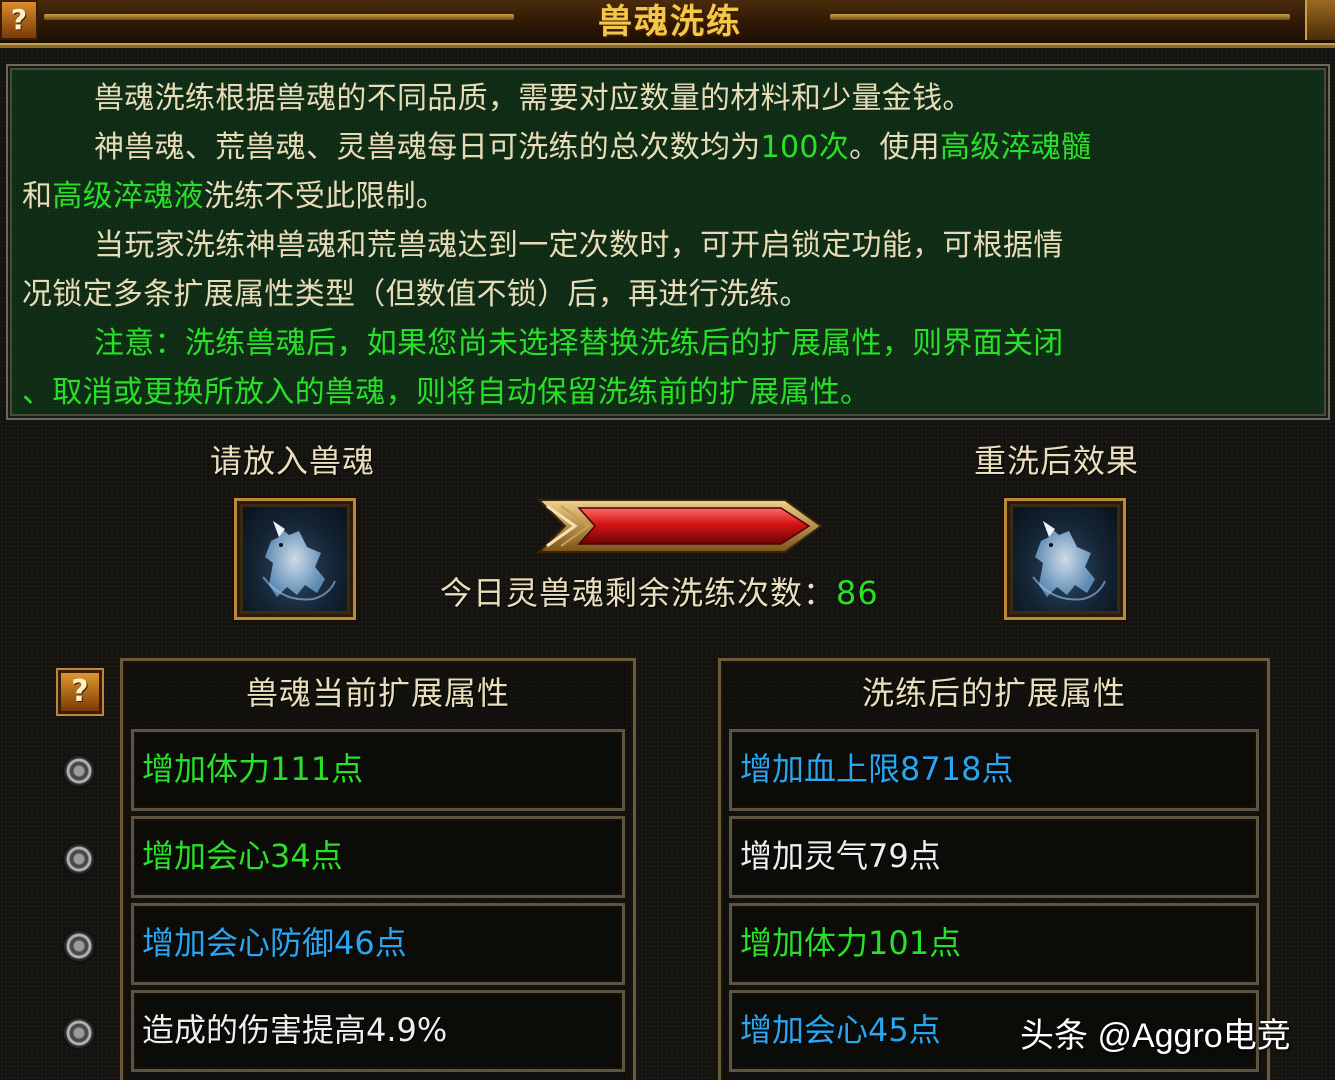 The width and height of the screenshot is (1335, 1080). I want to click on title-rail-left, so click(279, 17).